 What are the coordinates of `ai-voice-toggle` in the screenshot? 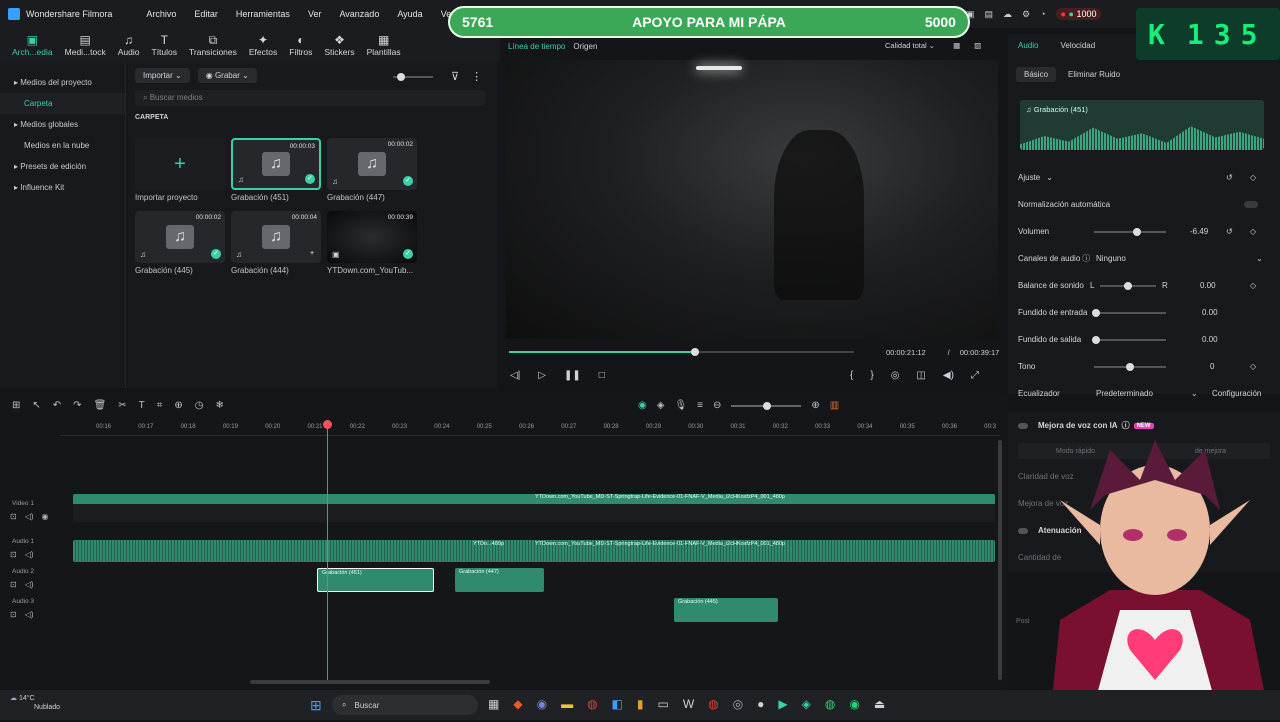 It's located at (1023, 425).